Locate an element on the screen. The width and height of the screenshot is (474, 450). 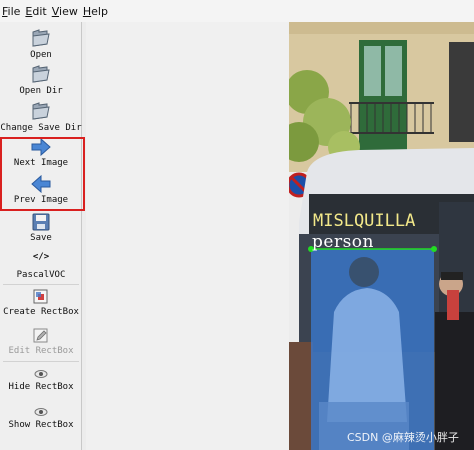
create-rectbox-icon is located at coordinates (40, 296).